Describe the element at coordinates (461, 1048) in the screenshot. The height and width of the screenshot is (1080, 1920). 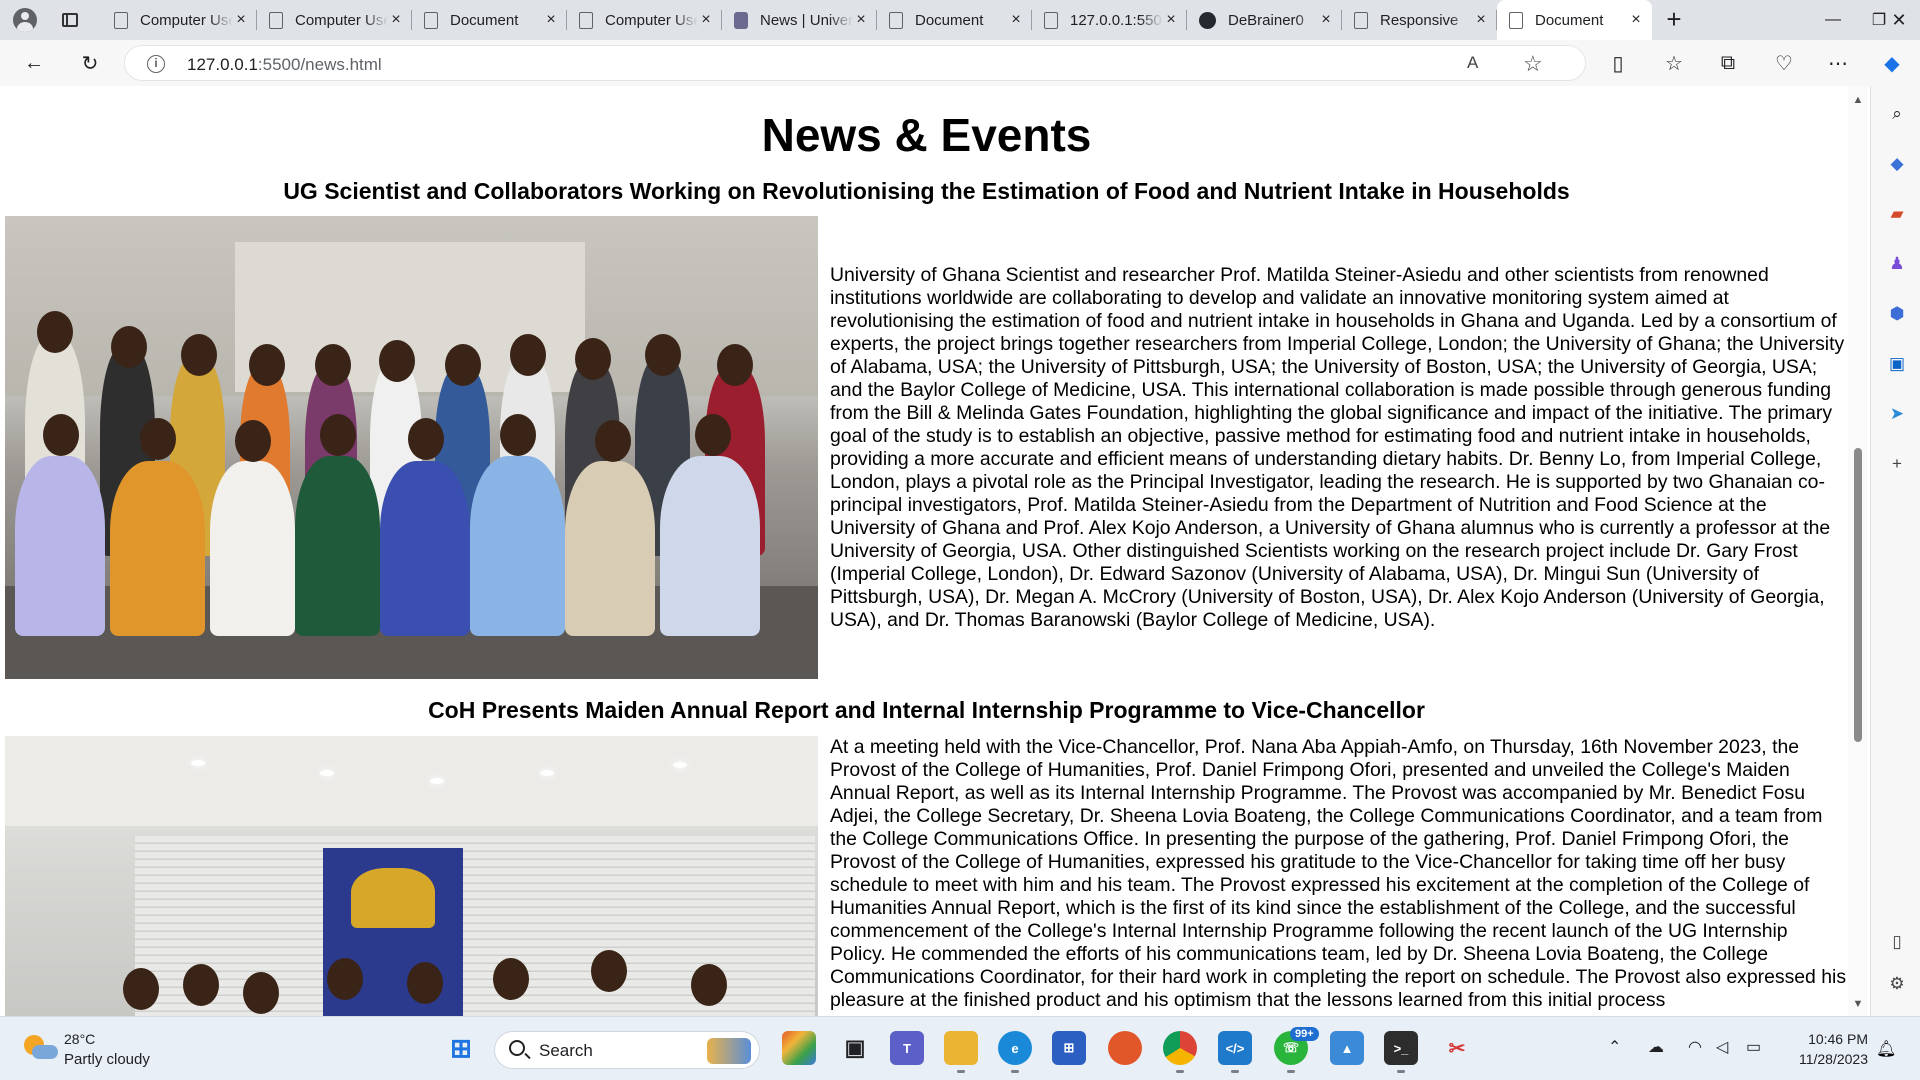
I see `windows-start-icon: ⊞` at that location.